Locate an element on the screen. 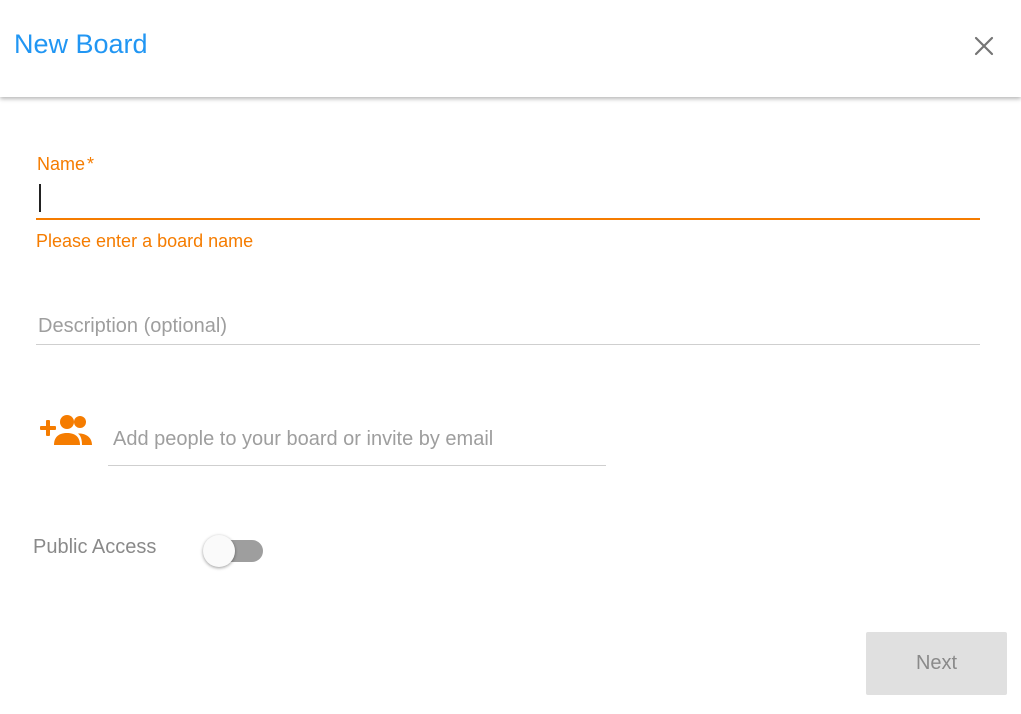 Image resolution: width=1021 pixels, height=714 pixels. public-access-label: Public Access is located at coordinates (95, 547).